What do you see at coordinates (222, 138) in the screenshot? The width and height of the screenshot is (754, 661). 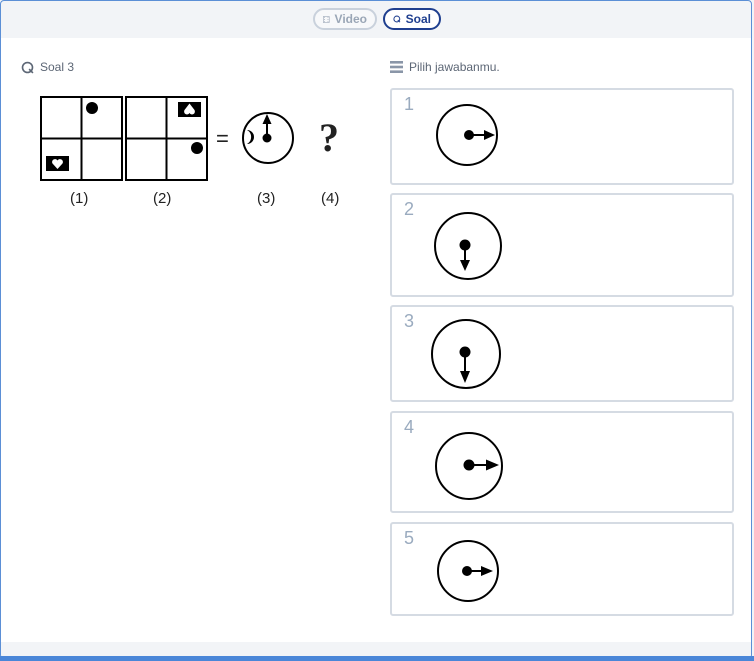 I see `equals-sign: =` at bounding box center [222, 138].